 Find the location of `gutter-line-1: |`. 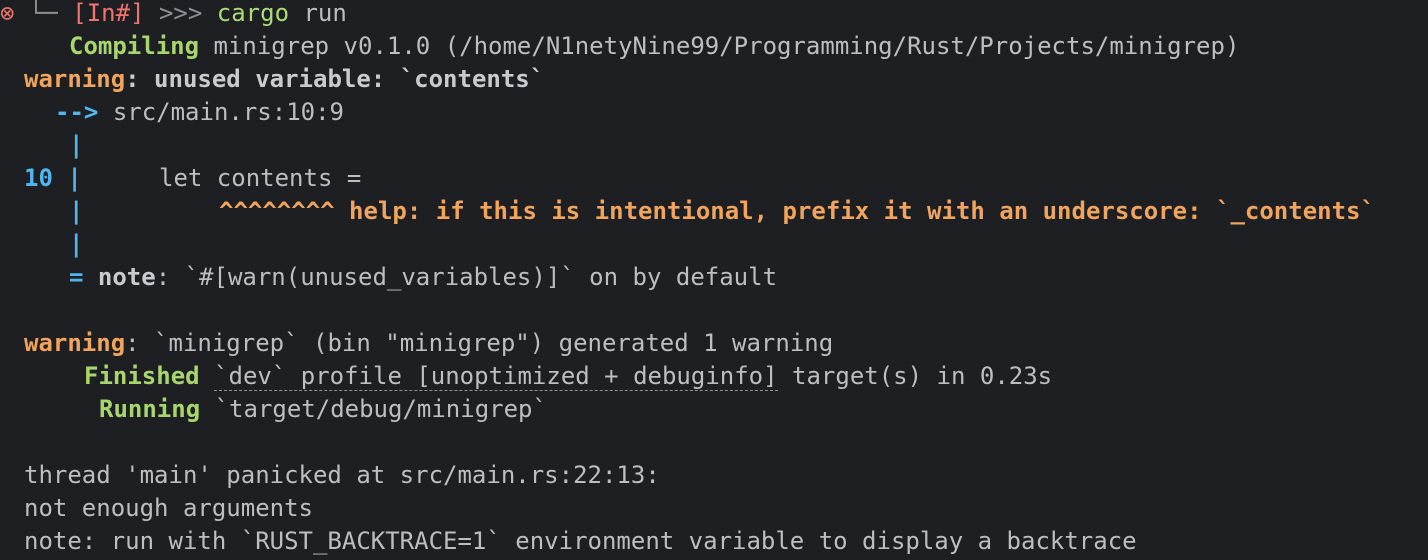

gutter-line-1: | is located at coordinates (76, 145).